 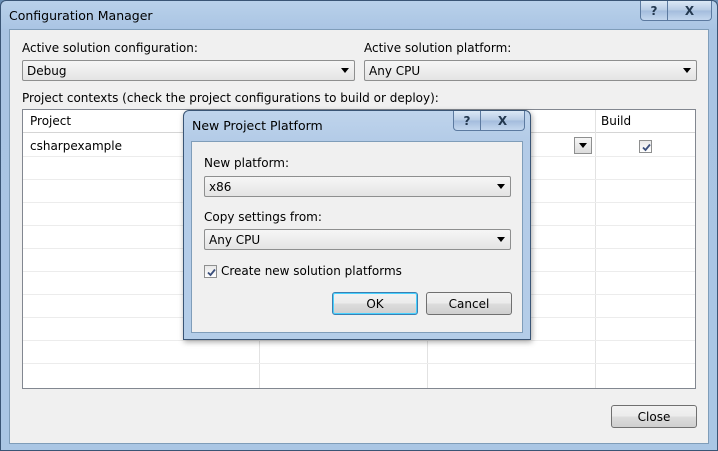 I want to click on caption-buttons: ? X, so click(x=676, y=11).